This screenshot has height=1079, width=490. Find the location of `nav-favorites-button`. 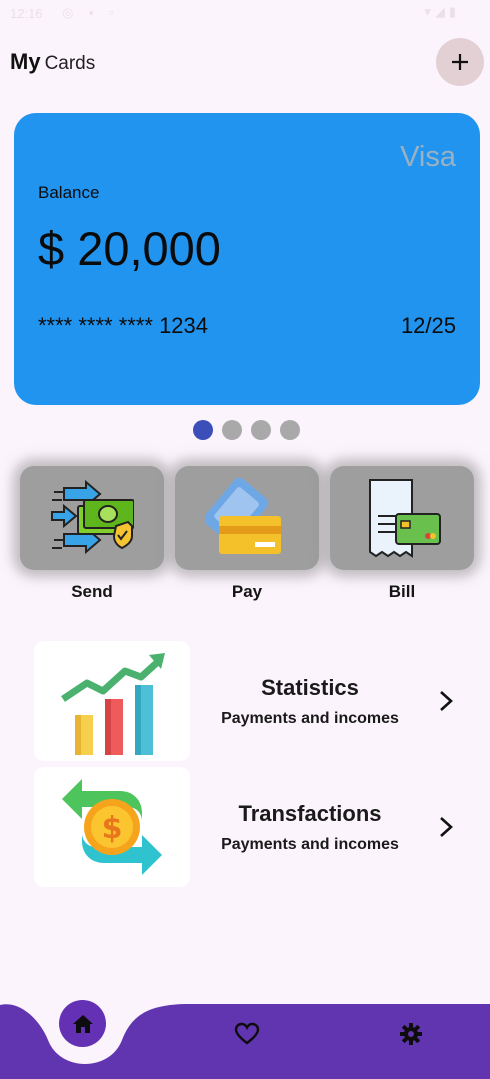

nav-favorites-button is located at coordinates (247, 1034).